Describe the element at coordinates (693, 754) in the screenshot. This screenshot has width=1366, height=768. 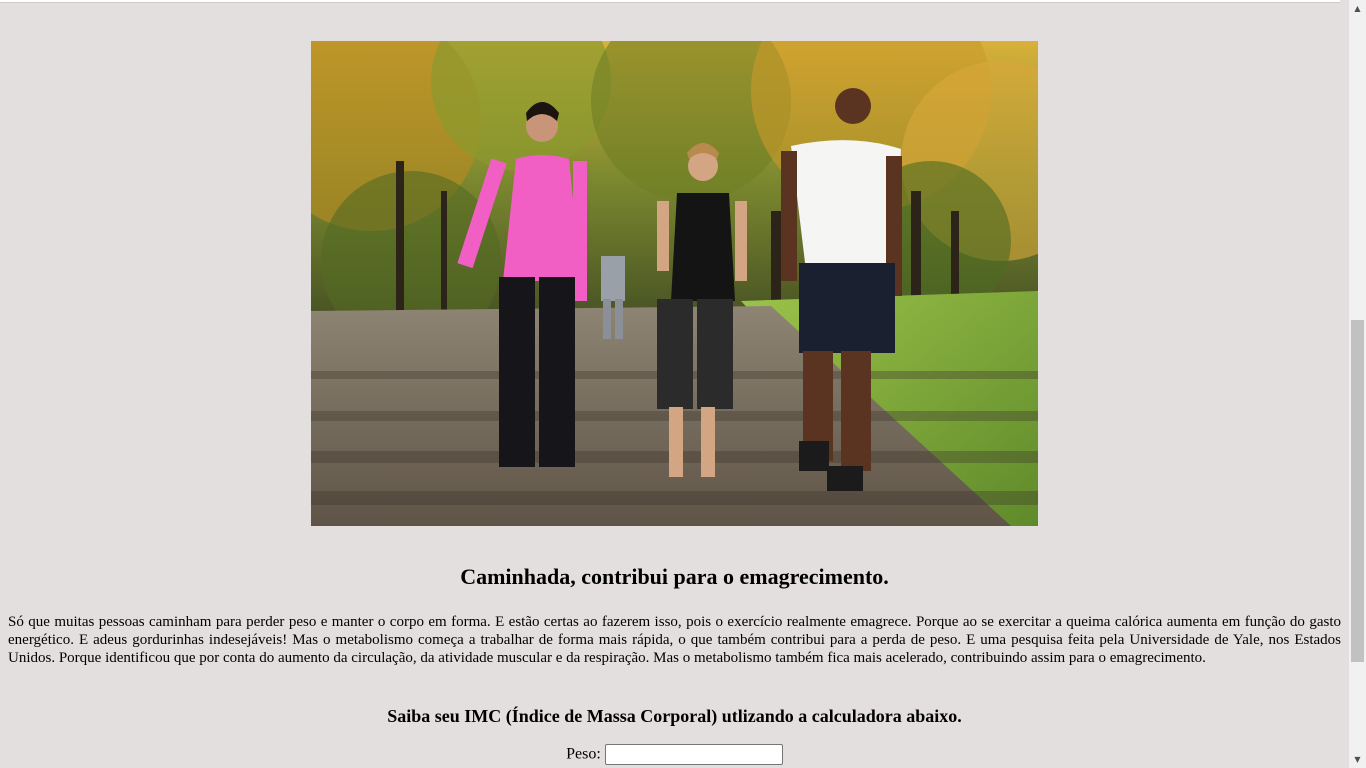
I see `peso-input` at that location.